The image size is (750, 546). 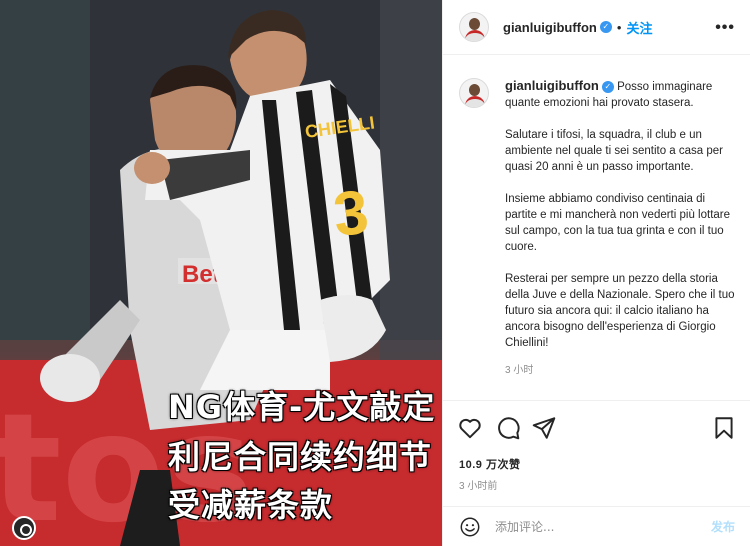 I want to click on bookmark-icon, so click(x=724, y=428).